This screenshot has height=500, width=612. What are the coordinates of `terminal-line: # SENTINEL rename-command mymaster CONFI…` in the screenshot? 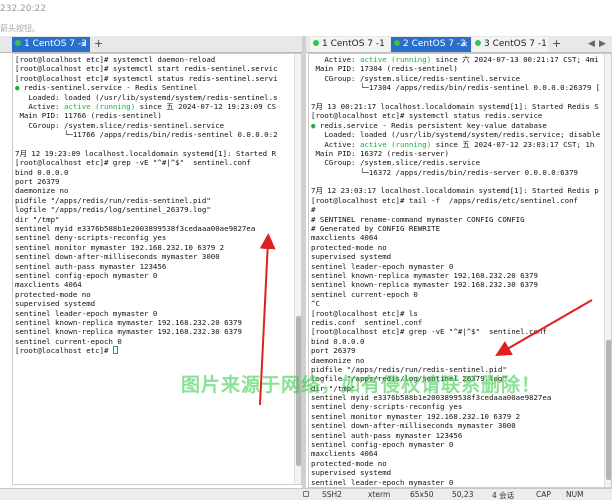 It's located at (418, 219).